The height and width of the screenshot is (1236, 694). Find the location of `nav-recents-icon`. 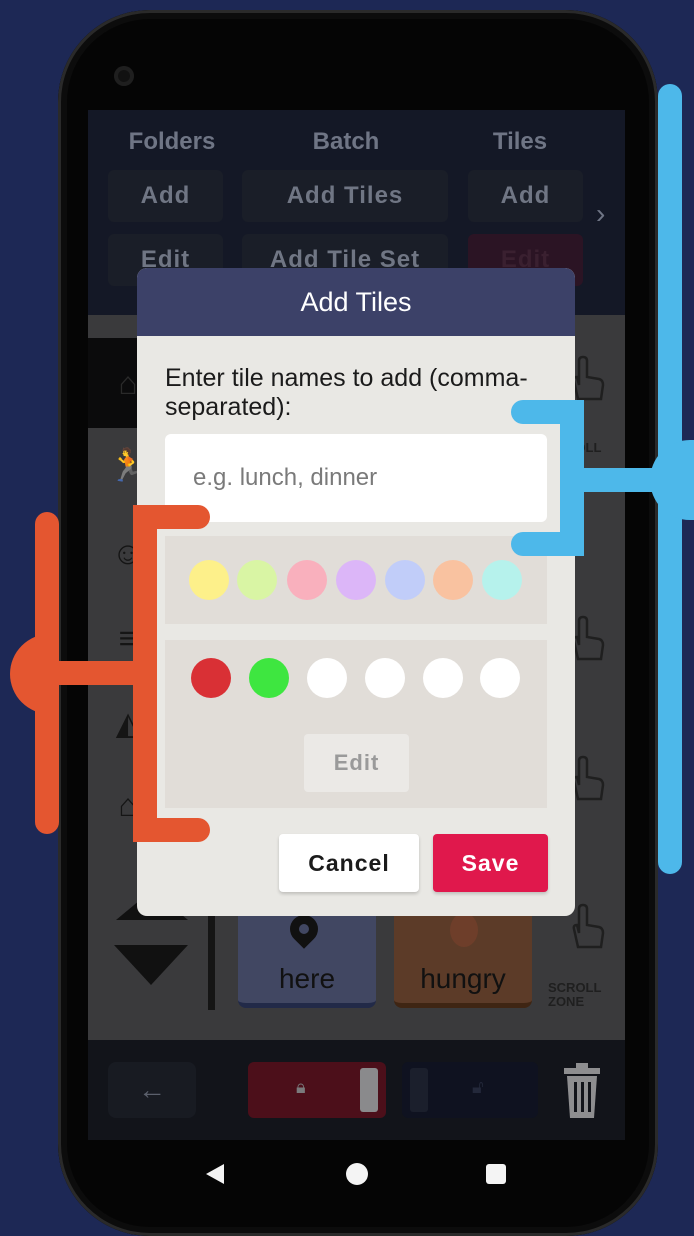

nav-recents-icon is located at coordinates (496, 1174).